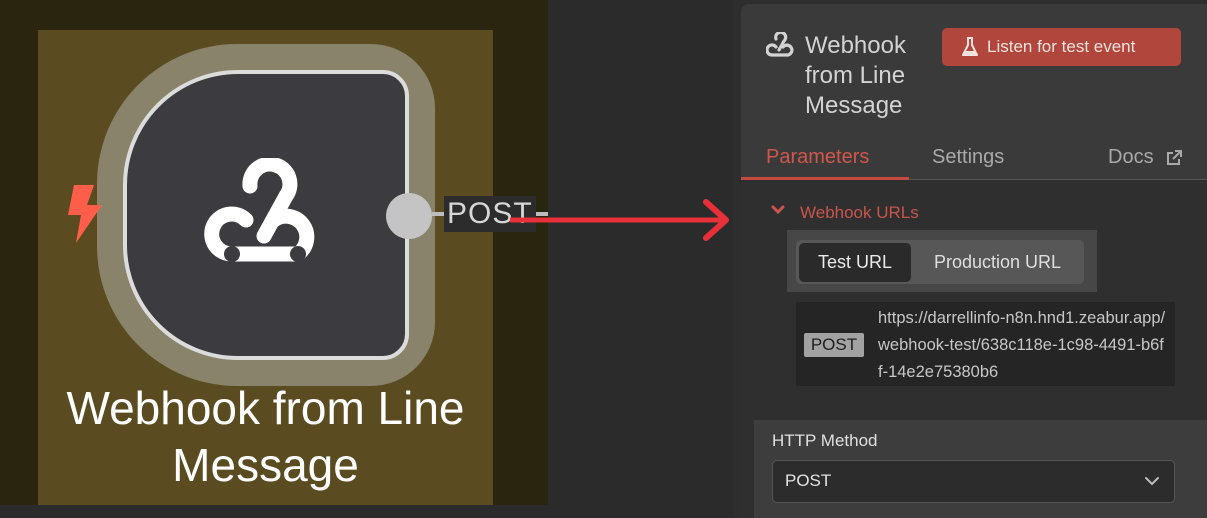  Describe the element at coordinates (834, 345) in the screenshot. I see `http-method-badge: POST` at that location.